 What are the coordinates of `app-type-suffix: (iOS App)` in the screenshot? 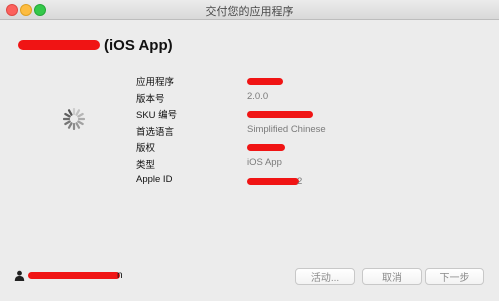 It's located at (138, 45).